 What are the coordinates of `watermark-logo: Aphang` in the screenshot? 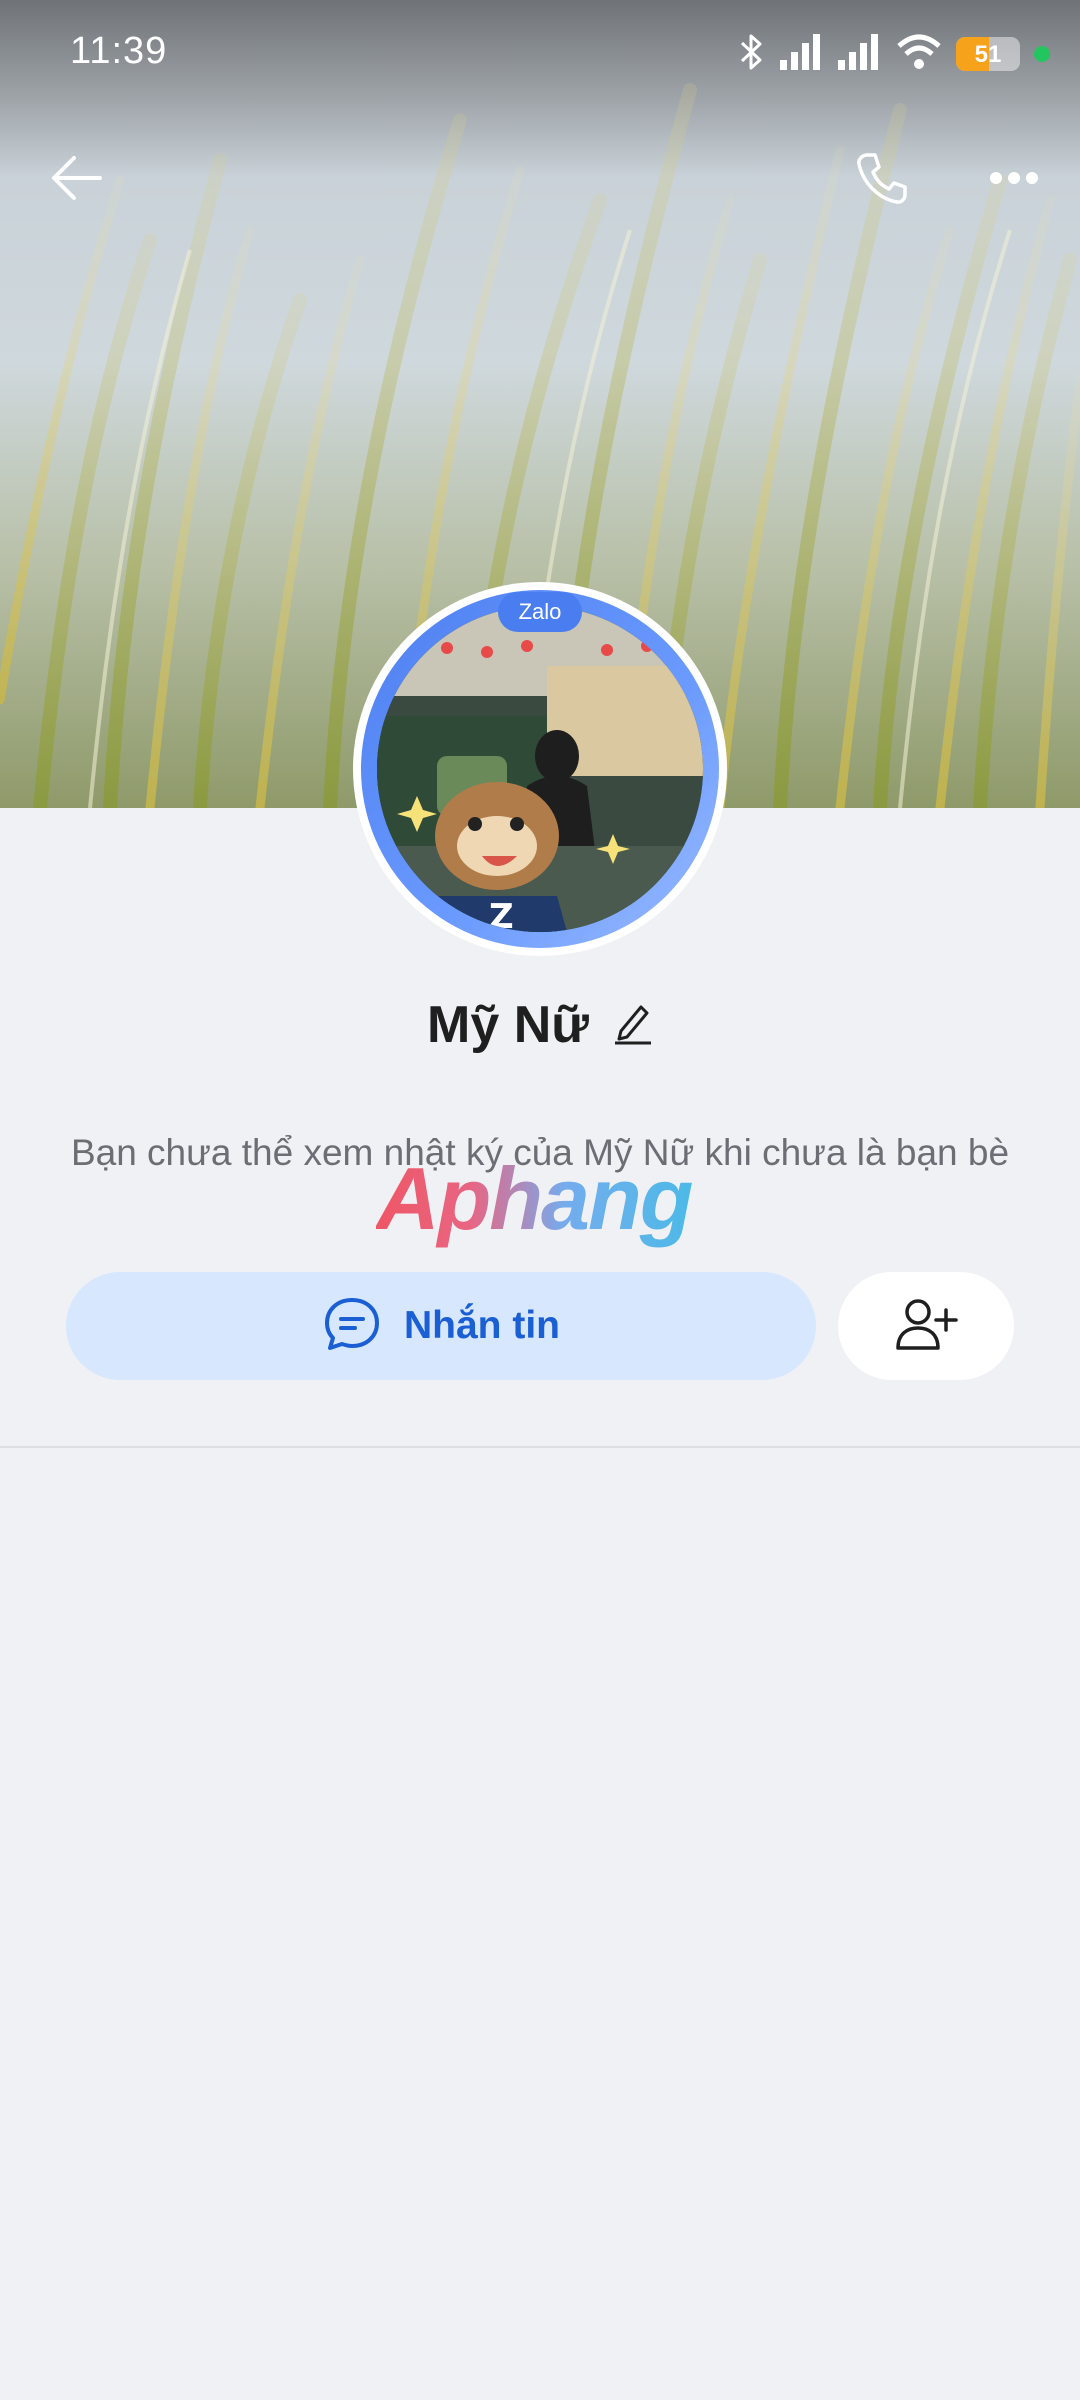 It's located at (535, 1198).